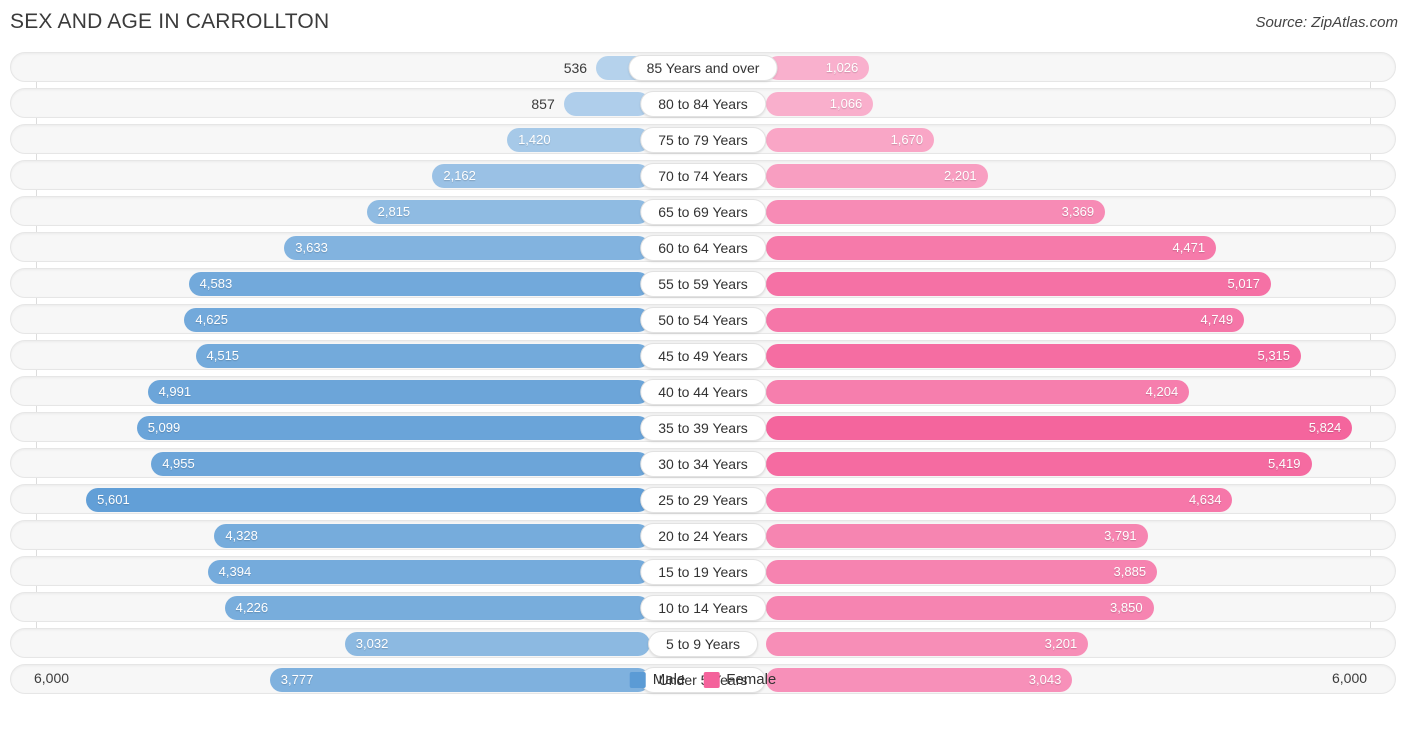 This screenshot has width=1406, height=740. I want to click on table-row: 5,601 4,634 25 to 29 Years, so click(703, 499).